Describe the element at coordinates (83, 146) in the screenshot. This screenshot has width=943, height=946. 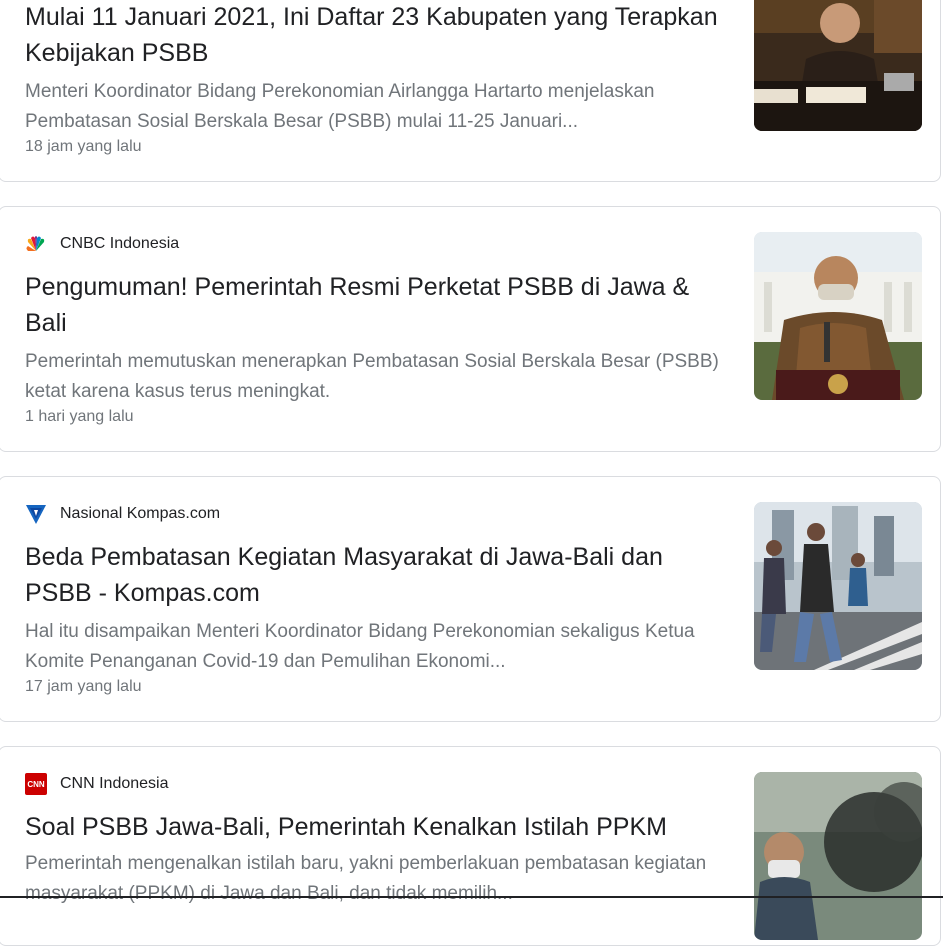
I see `news-timestamp: 18 jam yang lalu` at that location.